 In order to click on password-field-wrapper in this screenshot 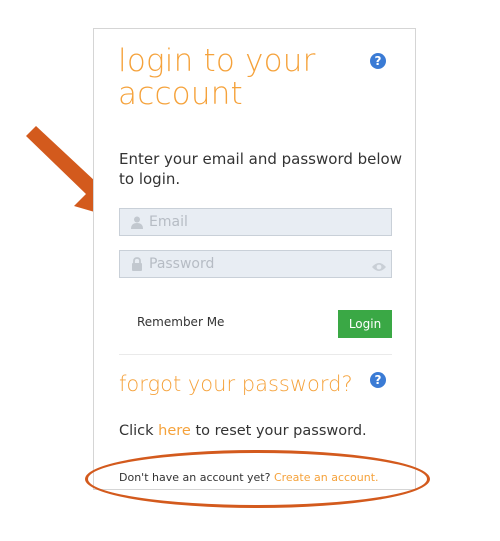, I will do `click(255, 264)`.